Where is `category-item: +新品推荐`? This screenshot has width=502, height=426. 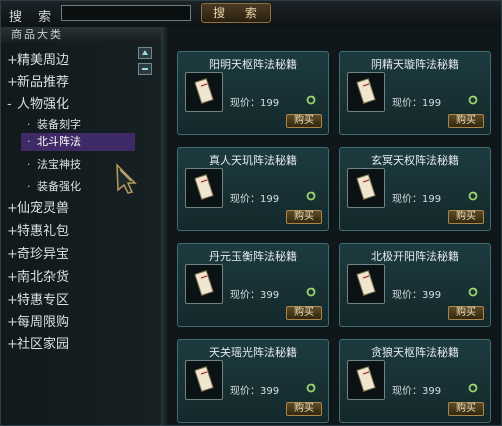 category-item: +新品推荐 is located at coordinates (38, 80).